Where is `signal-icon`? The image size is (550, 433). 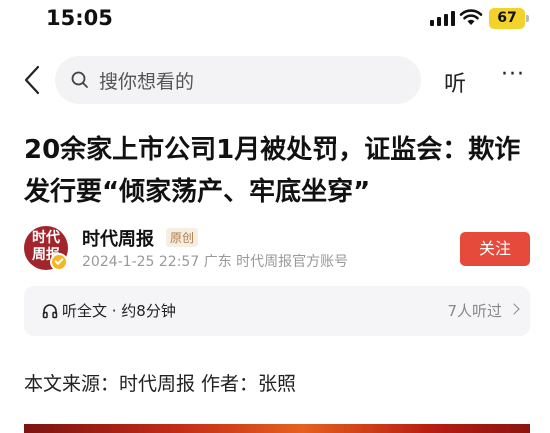 signal-icon is located at coordinates (442, 18).